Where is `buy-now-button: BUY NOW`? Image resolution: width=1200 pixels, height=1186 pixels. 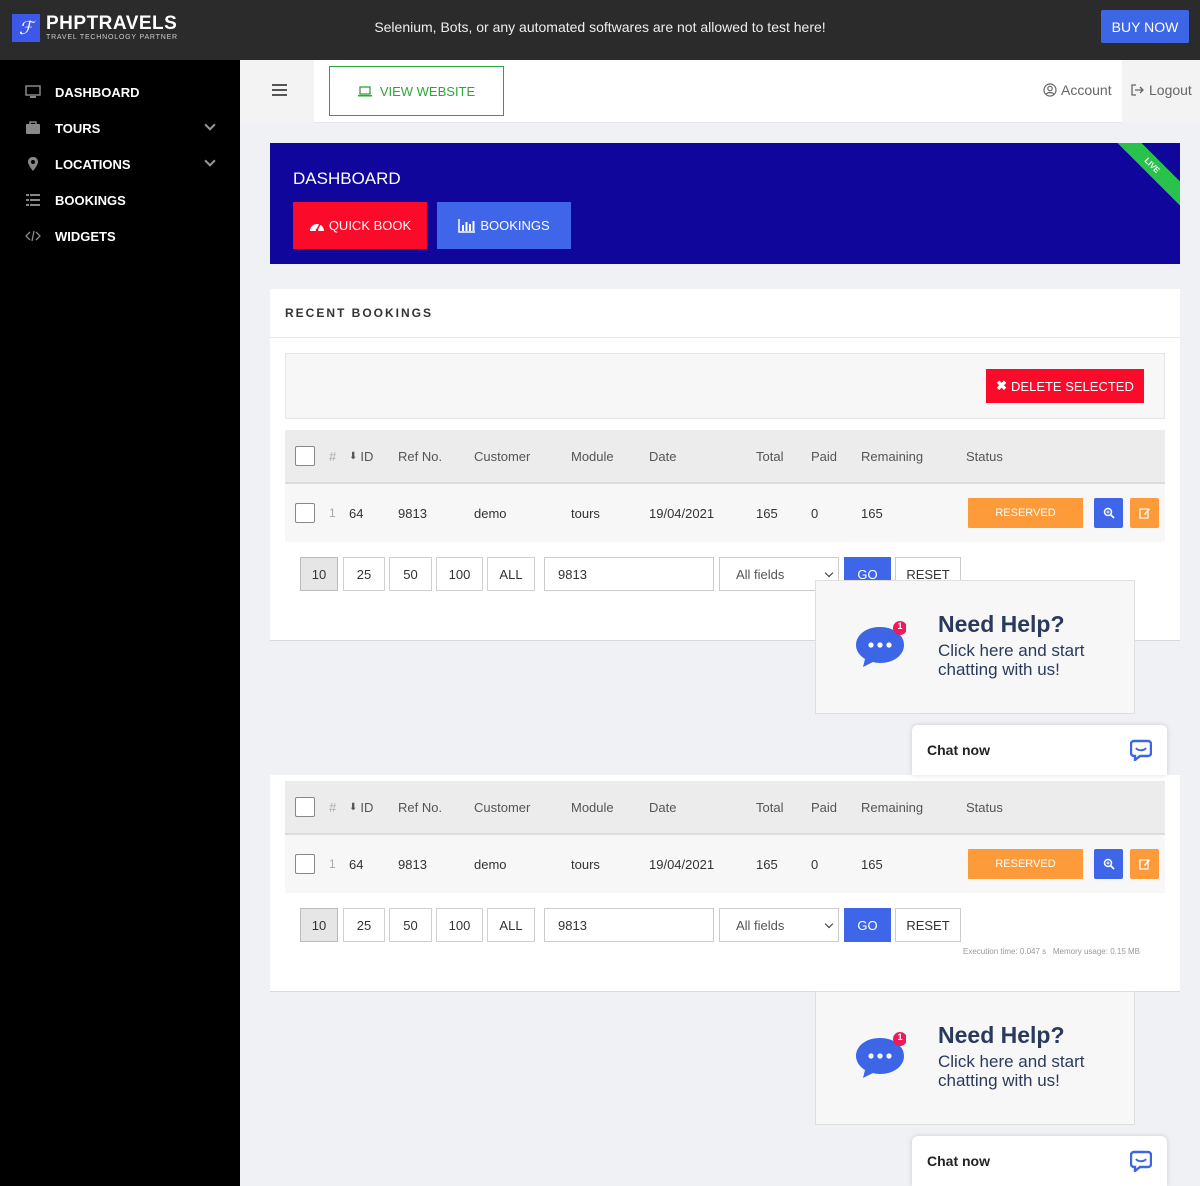
buy-now-button: BUY NOW is located at coordinates (1145, 26).